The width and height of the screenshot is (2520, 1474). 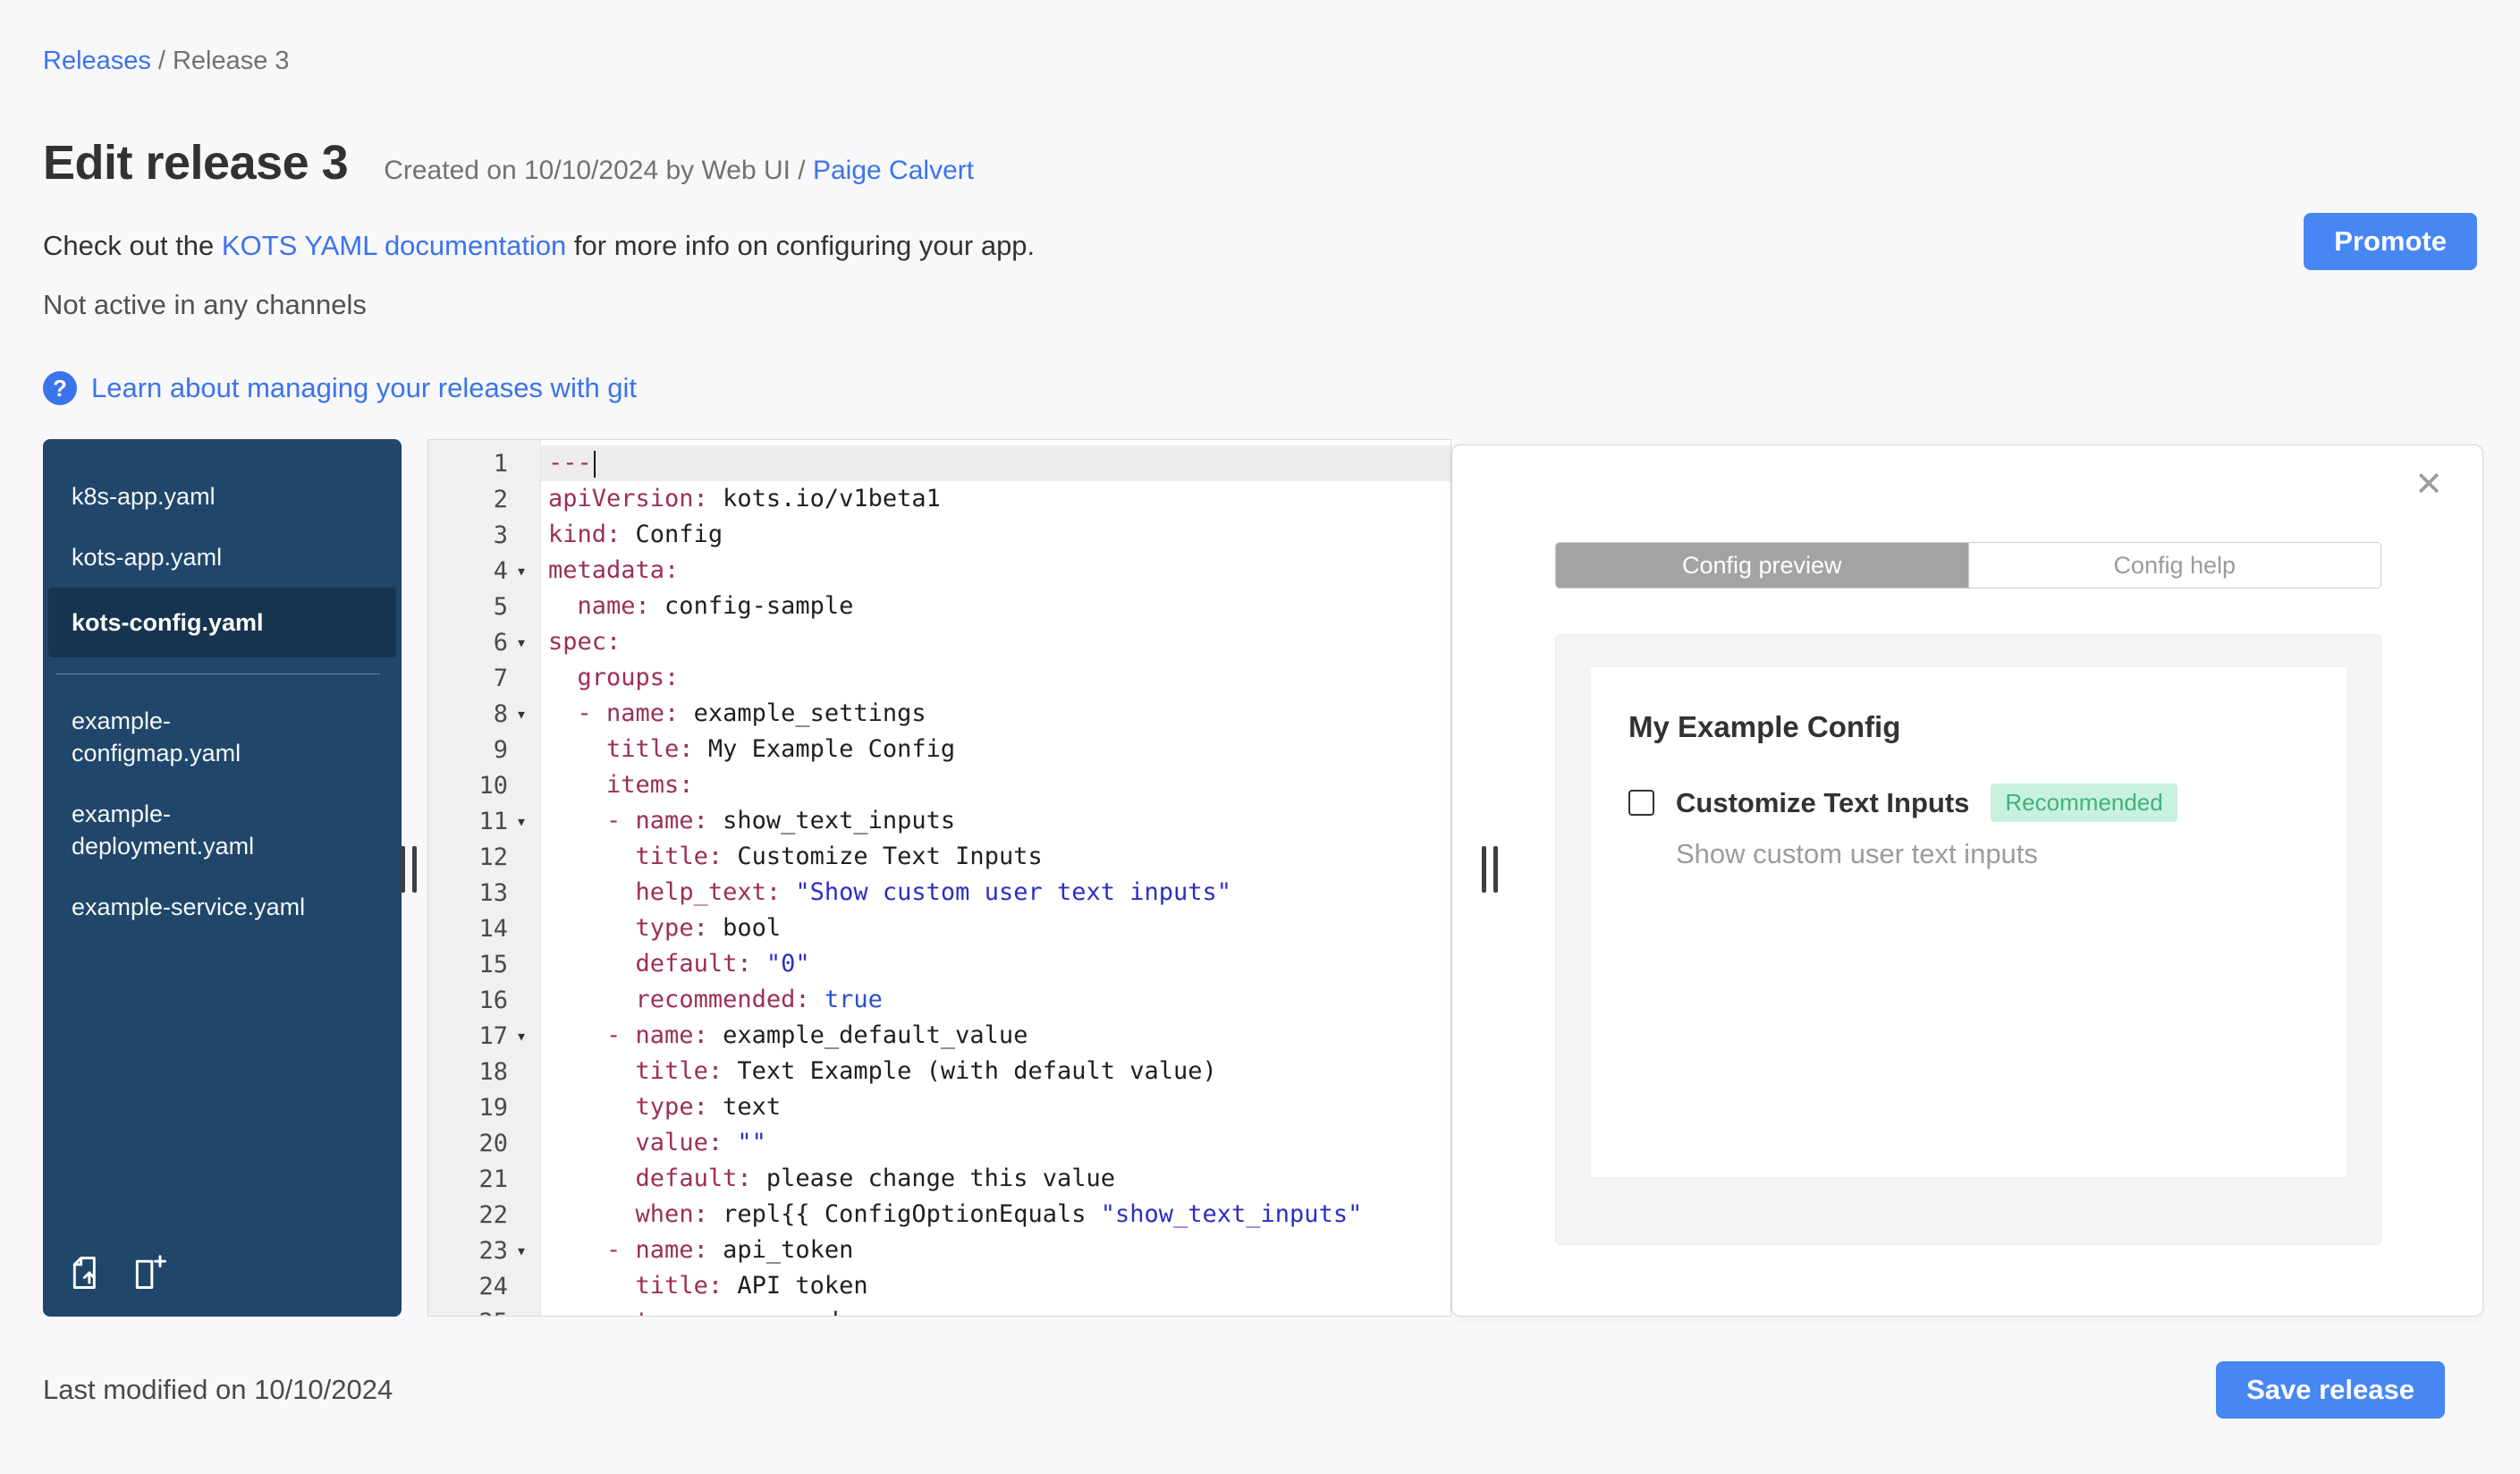 What do you see at coordinates (231, 61) in the screenshot?
I see `breadcrumb-current: Release 3` at bounding box center [231, 61].